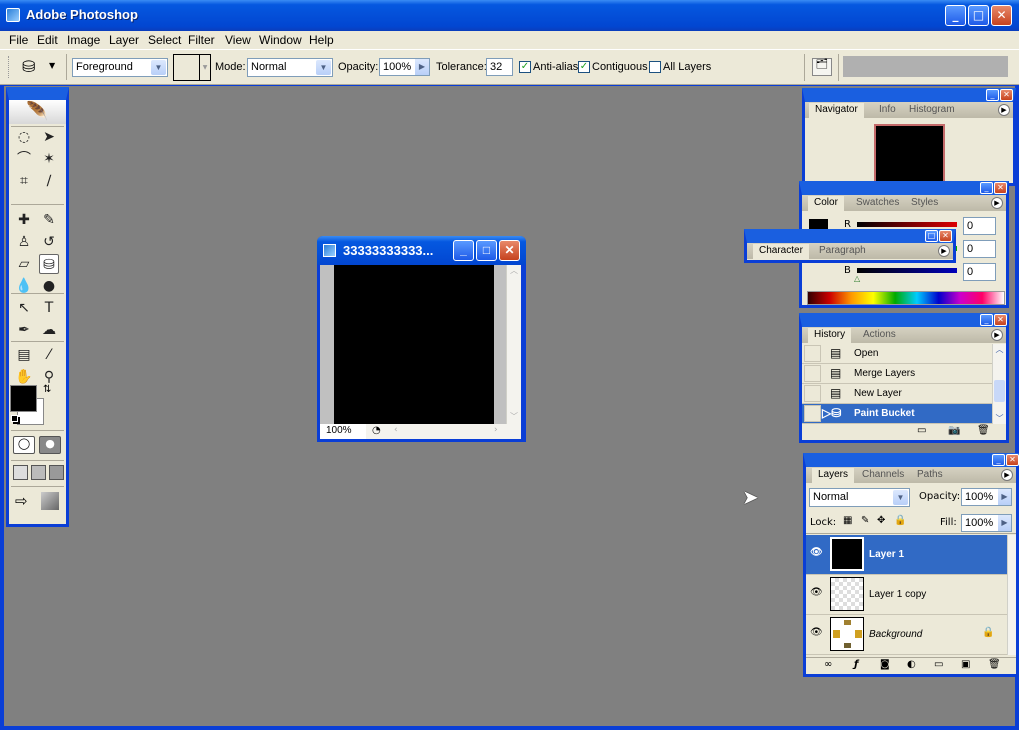  I want to click on crop-tool-icon: ⌗, so click(24, 181).